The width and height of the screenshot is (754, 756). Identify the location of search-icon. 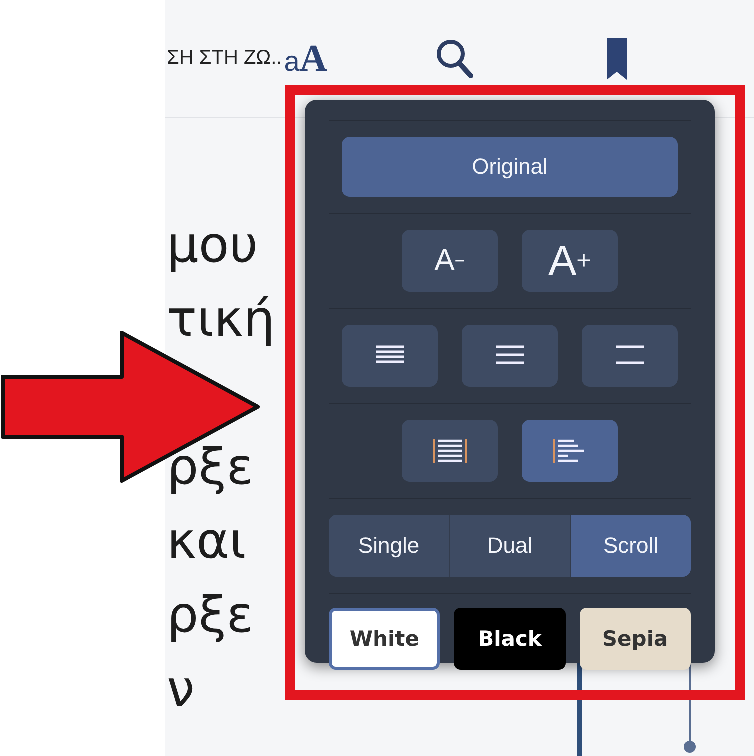
(455, 59).